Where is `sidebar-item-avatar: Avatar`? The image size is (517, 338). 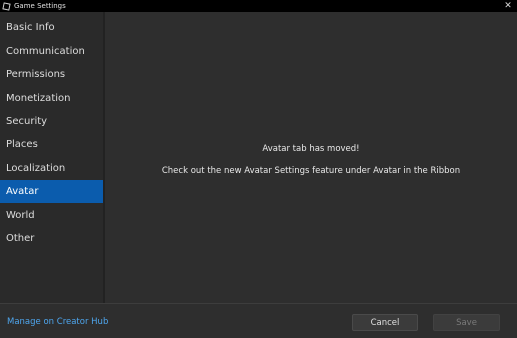
sidebar-item-avatar: Avatar is located at coordinates (51, 191).